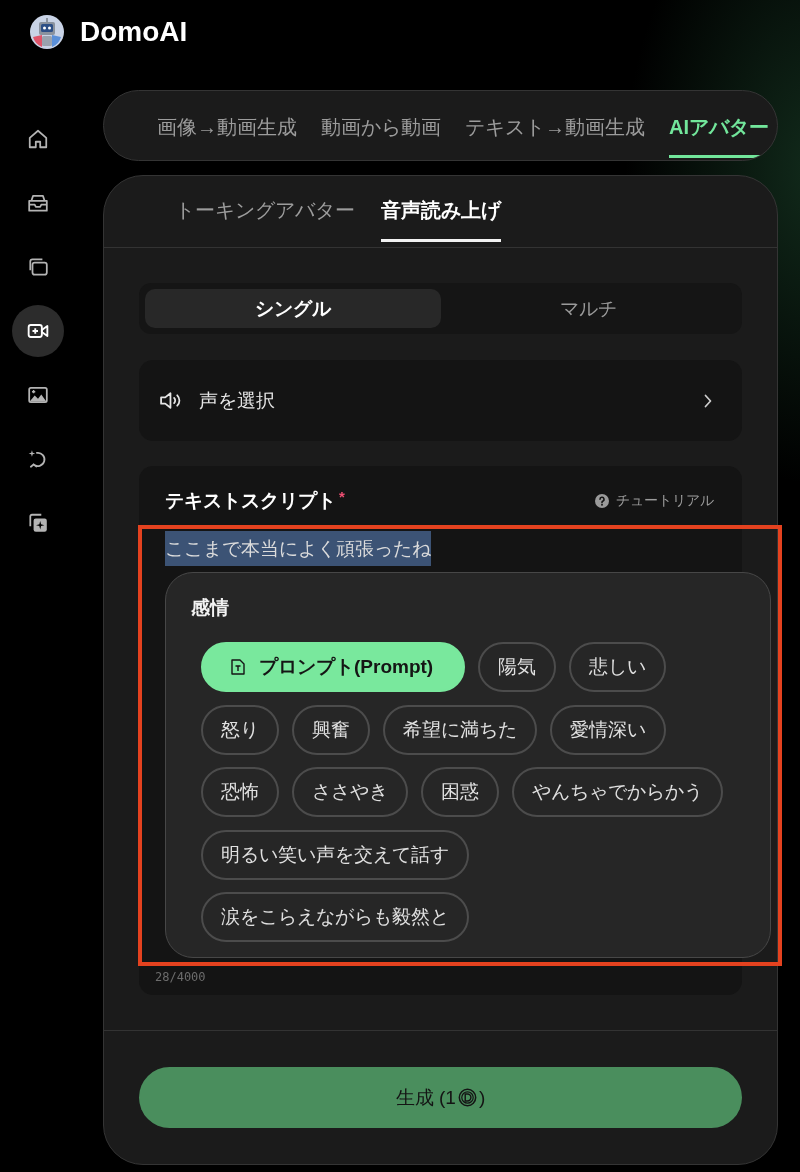 Image resolution: width=800 pixels, height=1172 pixels. I want to click on script-text-field: ここまで本当によく頑張ったね, so click(298, 548).